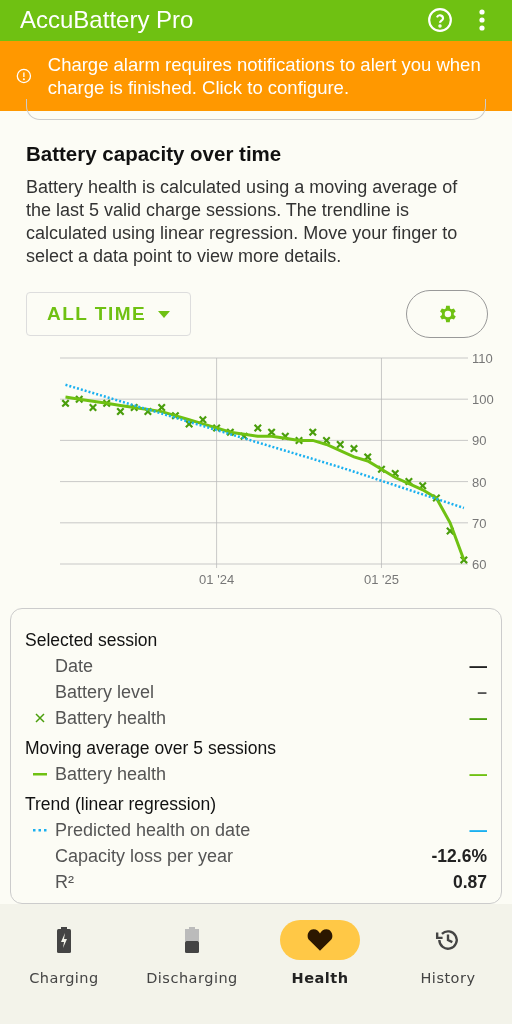 The width and height of the screenshot is (512, 1024). What do you see at coordinates (479, 482) in the screenshot?
I see `axis-label: 80` at bounding box center [479, 482].